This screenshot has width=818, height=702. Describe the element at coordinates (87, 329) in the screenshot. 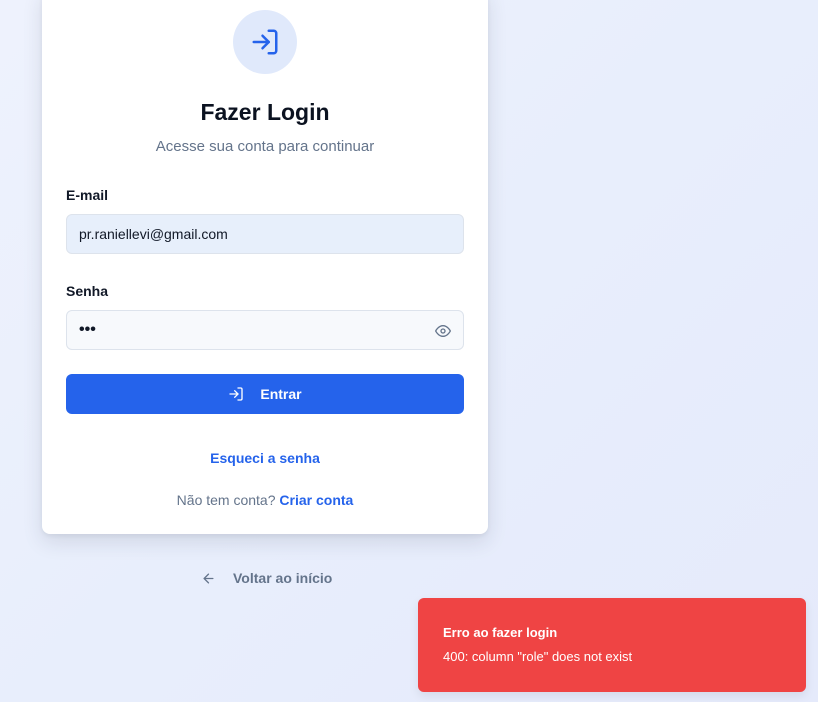

I see `password-value: •••` at that location.